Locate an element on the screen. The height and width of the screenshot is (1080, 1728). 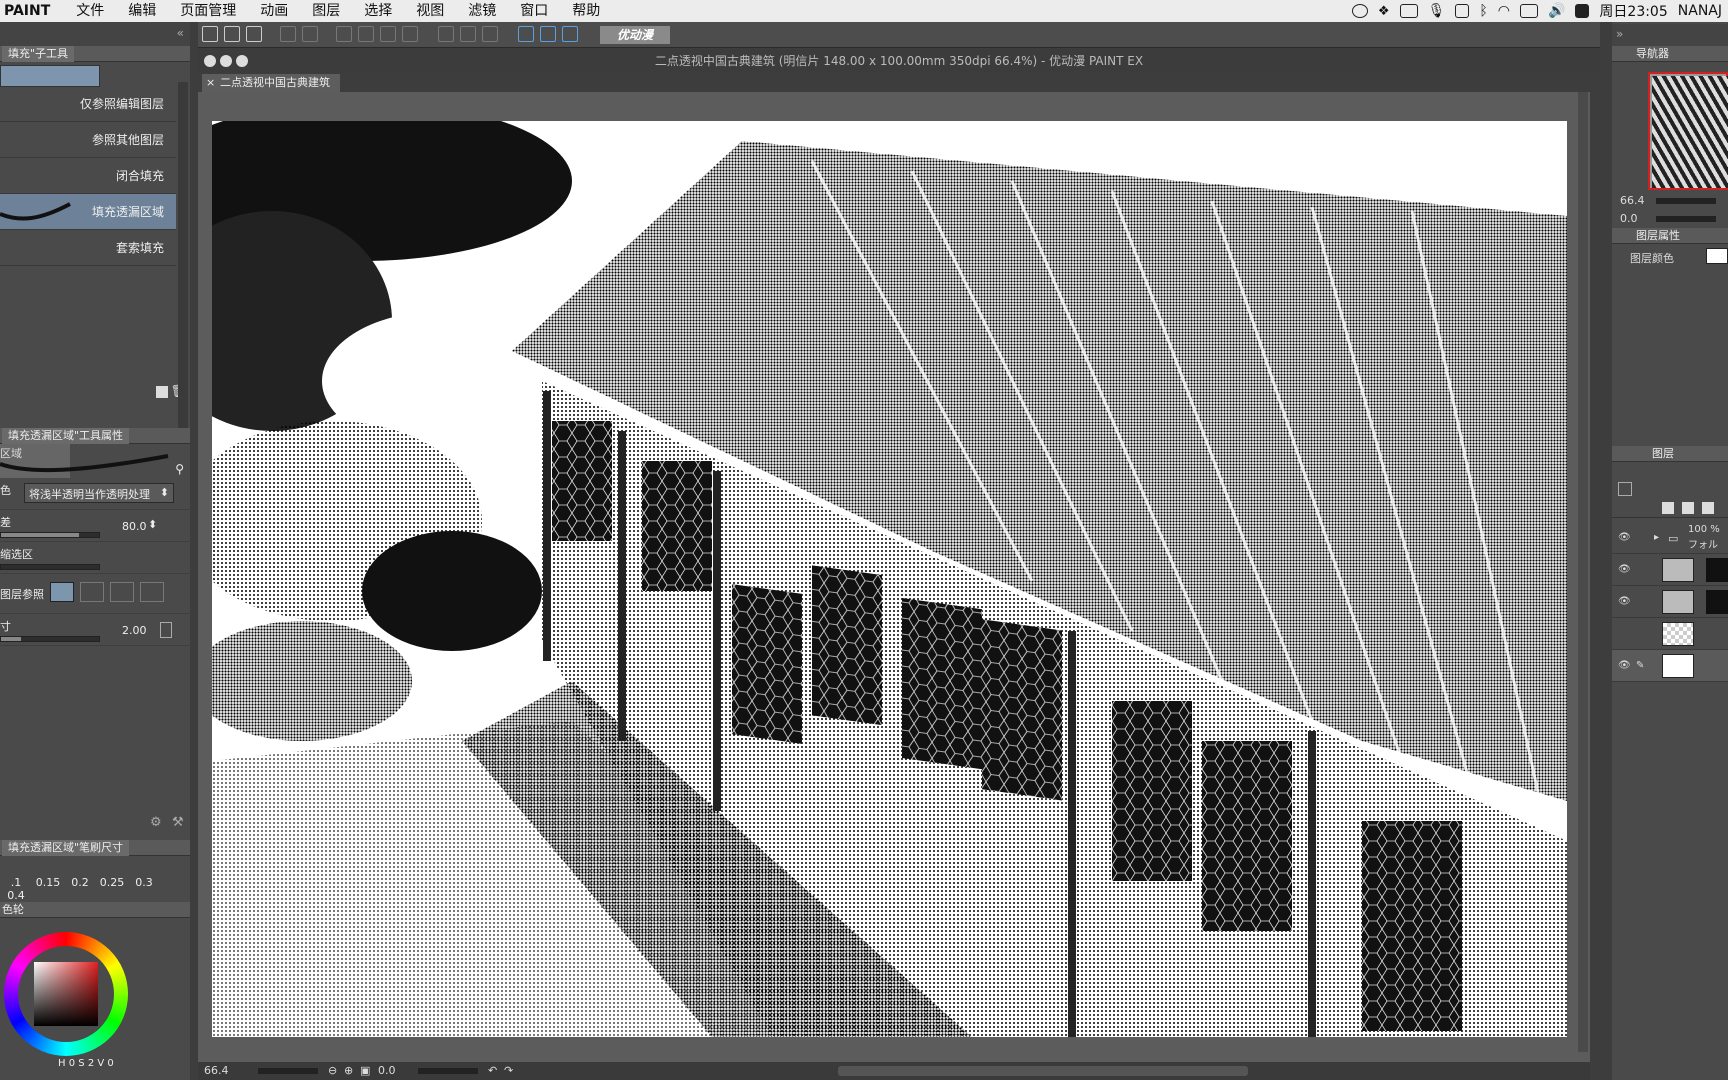
clear-icon is located at coordinates (344, 34).